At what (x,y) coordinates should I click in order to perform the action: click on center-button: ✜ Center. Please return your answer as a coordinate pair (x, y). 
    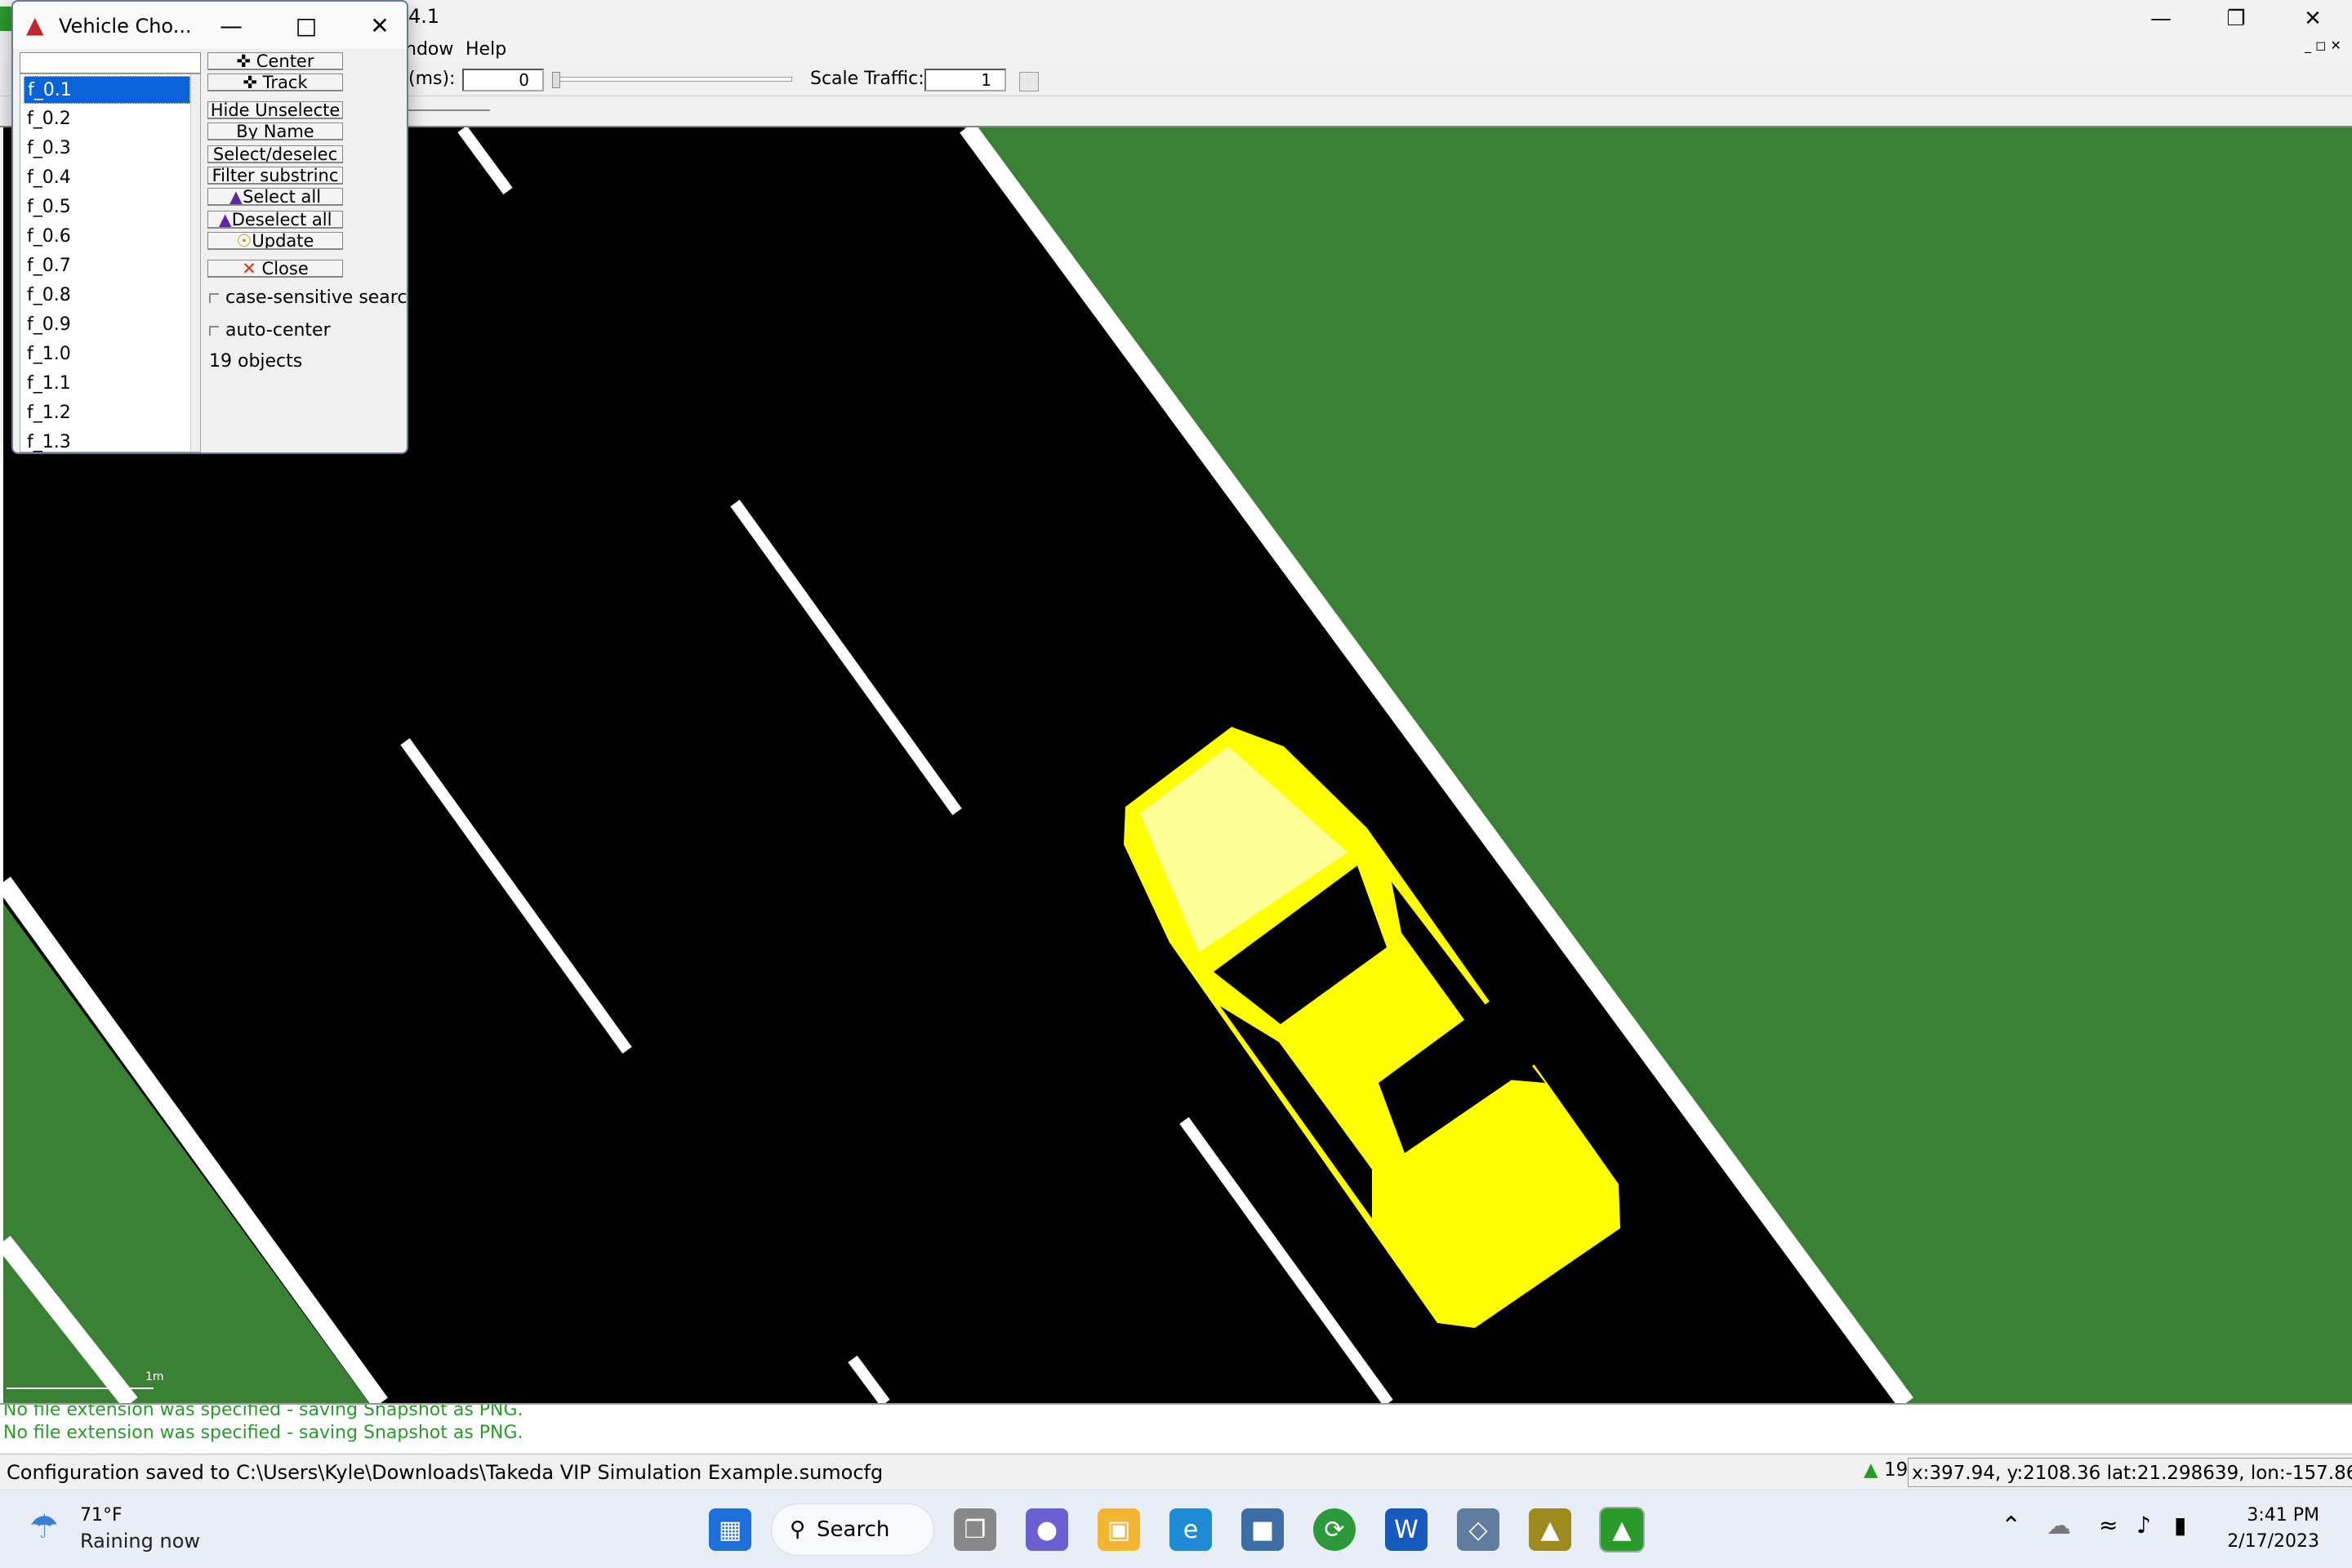
    Looking at the image, I should click on (275, 61).